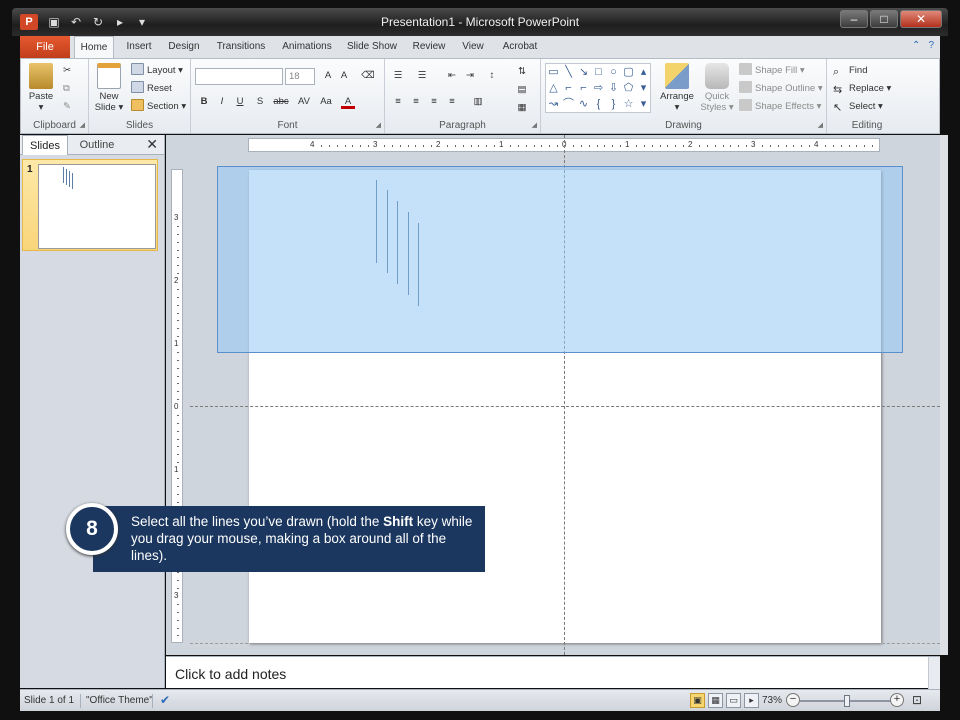 The height and width of the screenshot is (720, 960). Describe the element at coordinates (304, 102) in the screenshot. I see `character-spacing-button: AV` at that location.